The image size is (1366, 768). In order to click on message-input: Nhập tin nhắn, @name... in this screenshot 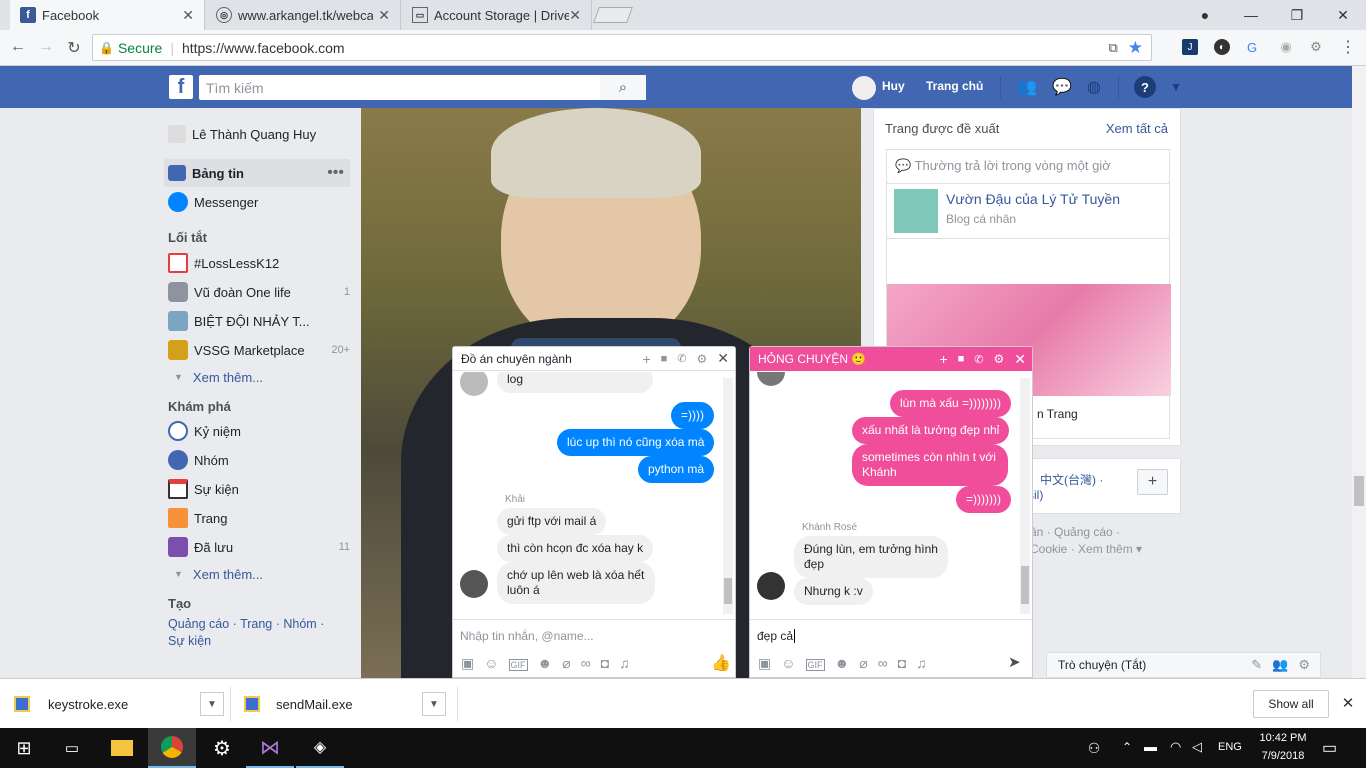, I will do `click(527, 636)`.